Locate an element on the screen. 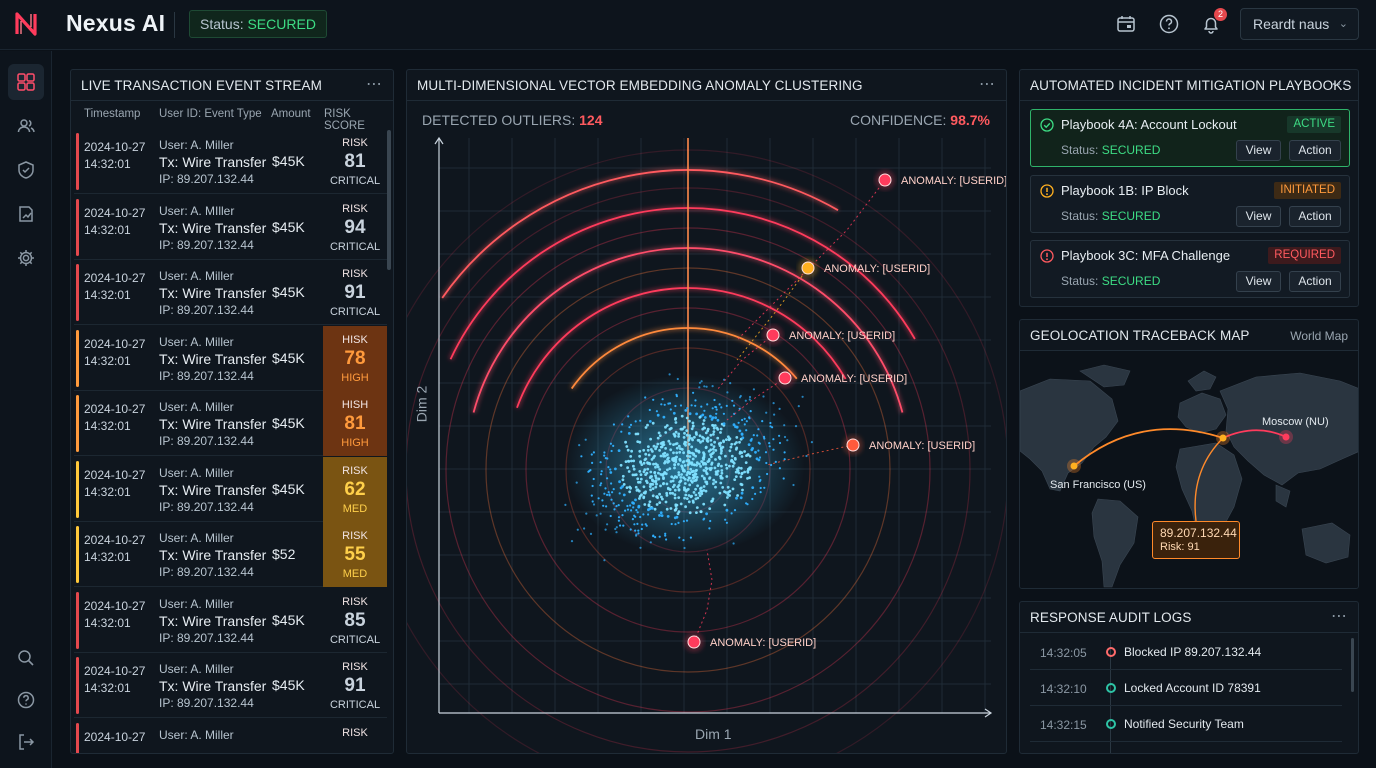 This screenshot has width=1376, height=768. sidebar-item-settings is located at coordinates (26, 258).